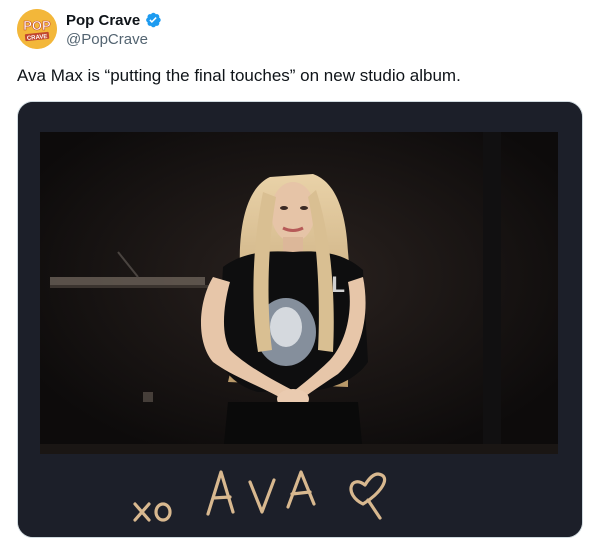 The width and height of the screenshot is (600, 545). Describe the element at coordinates (103, 20) in the screenshot. I see `author-display-name: Pop Crave` at that location.